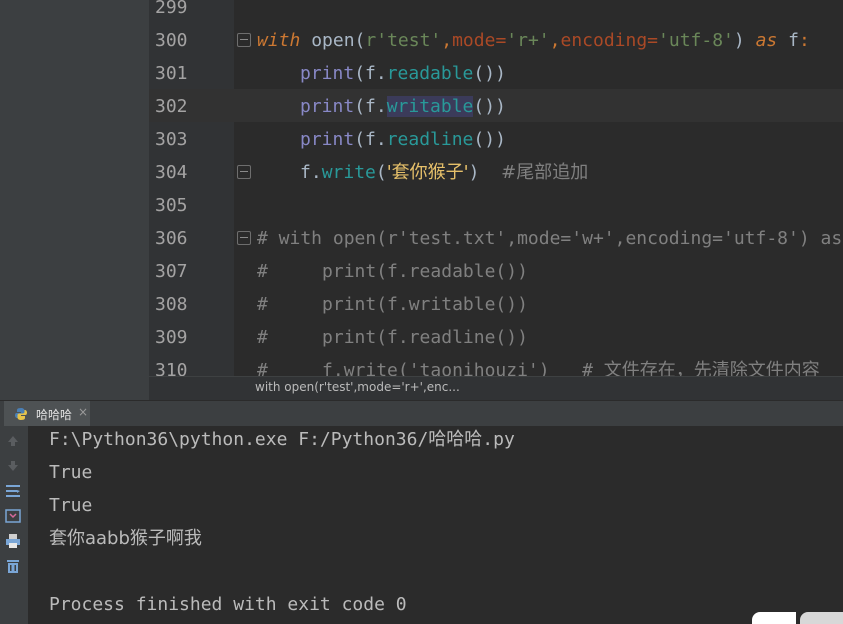  Describe the element at coordinates (392, 271) in the screenshot. I see `code-line-307: # print(f.readable())` at that location.